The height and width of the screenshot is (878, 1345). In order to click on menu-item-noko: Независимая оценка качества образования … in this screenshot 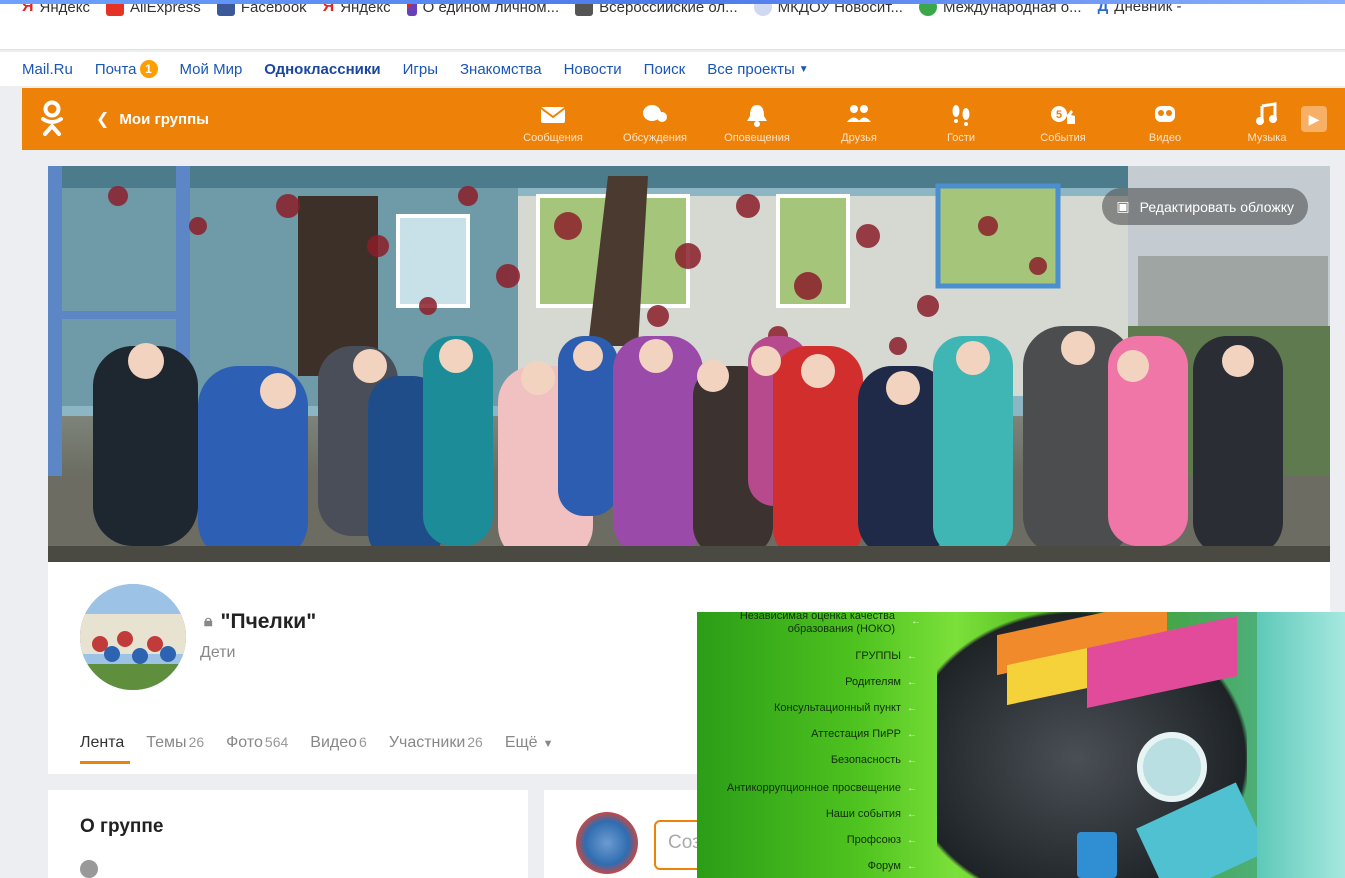, I will do `click(796, 624)`.